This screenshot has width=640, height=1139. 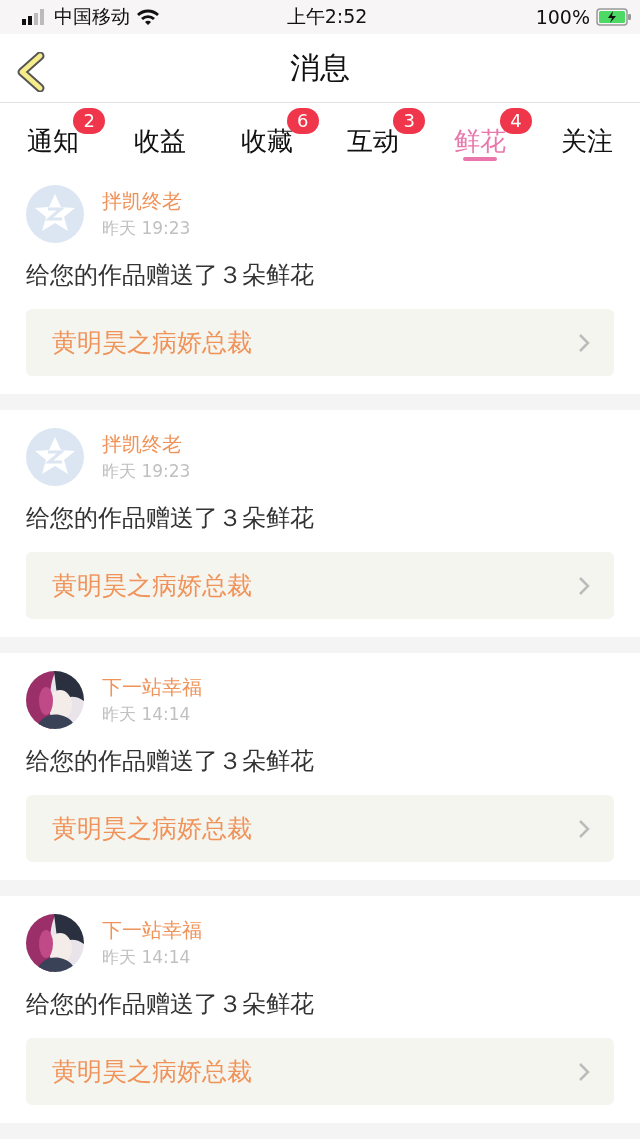 What do you see at coordinates (562, 17) in the screenshot?
I see `battery-percentage: 100%` at bounding box center [562, 17].